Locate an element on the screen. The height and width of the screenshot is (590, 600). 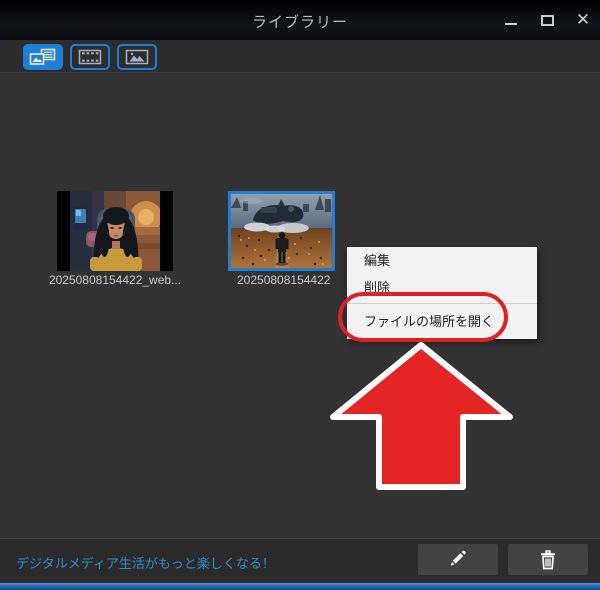
webcam-photo-image is located at coordinates (115, 231).